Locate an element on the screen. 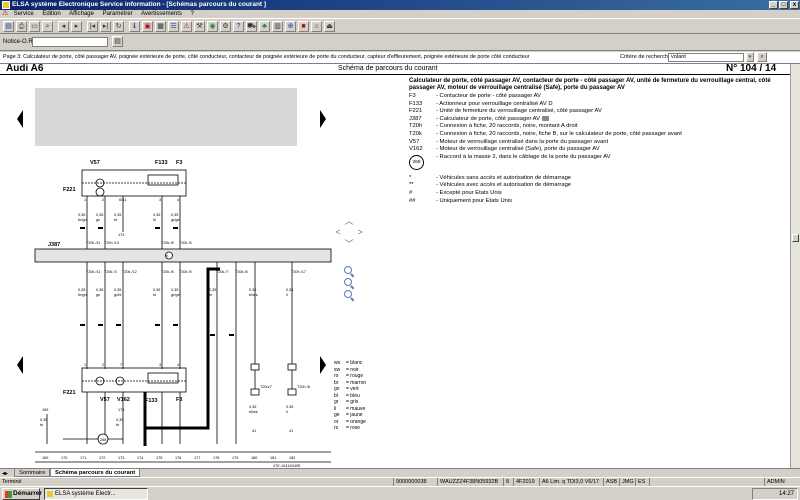 The width and height of the screenshot is (800, 500). top-wire-2-conn: T20h /13 is located at coordinates (111, 243).